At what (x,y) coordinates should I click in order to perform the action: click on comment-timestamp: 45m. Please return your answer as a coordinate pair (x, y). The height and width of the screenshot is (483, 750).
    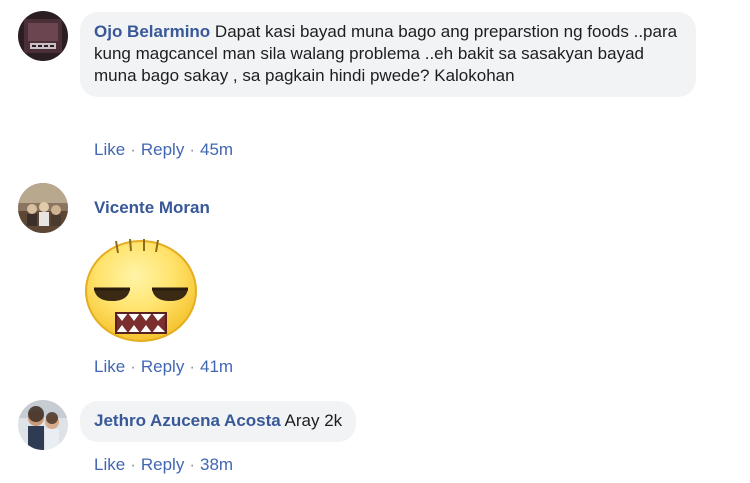
    Looking at the image, I should click on (216, 149).